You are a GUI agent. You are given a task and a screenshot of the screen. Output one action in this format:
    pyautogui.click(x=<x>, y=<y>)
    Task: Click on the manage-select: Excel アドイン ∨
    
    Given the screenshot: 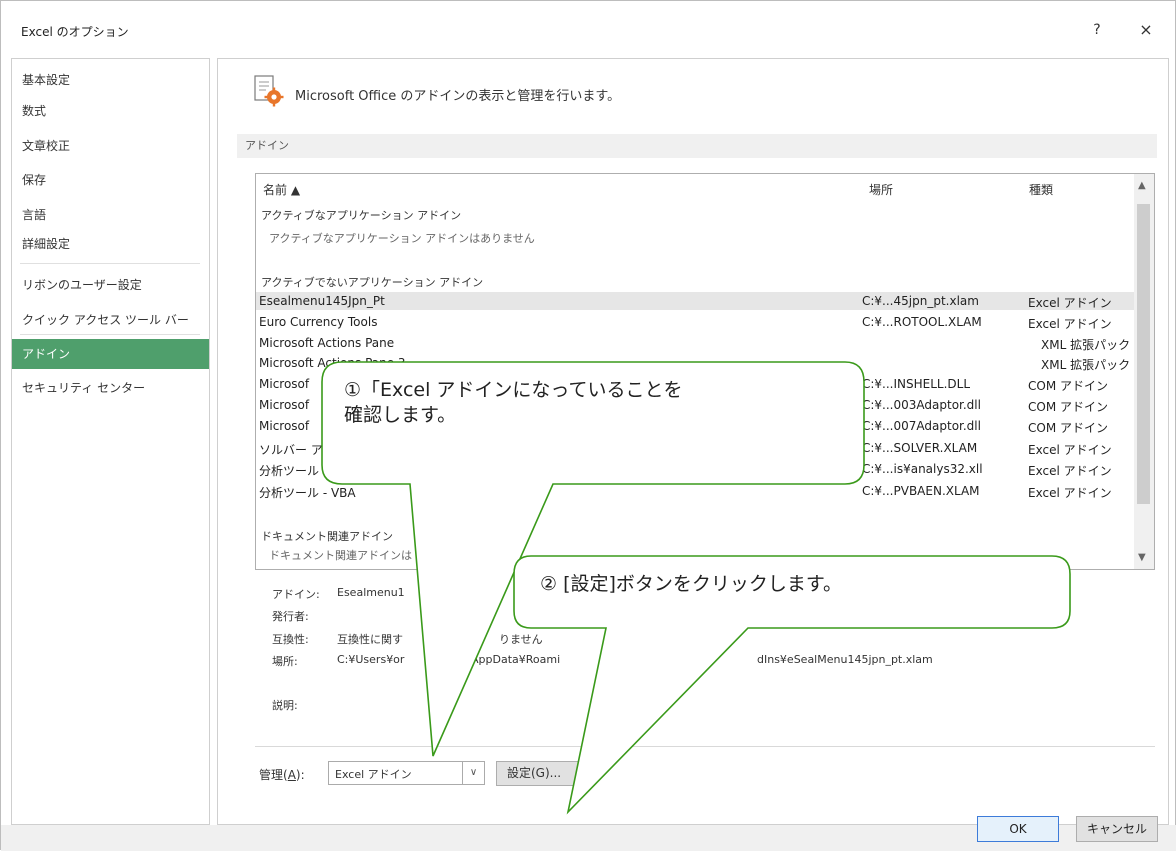 What is the action you would take?
    pyautogui.click(x=406, y=773)
    